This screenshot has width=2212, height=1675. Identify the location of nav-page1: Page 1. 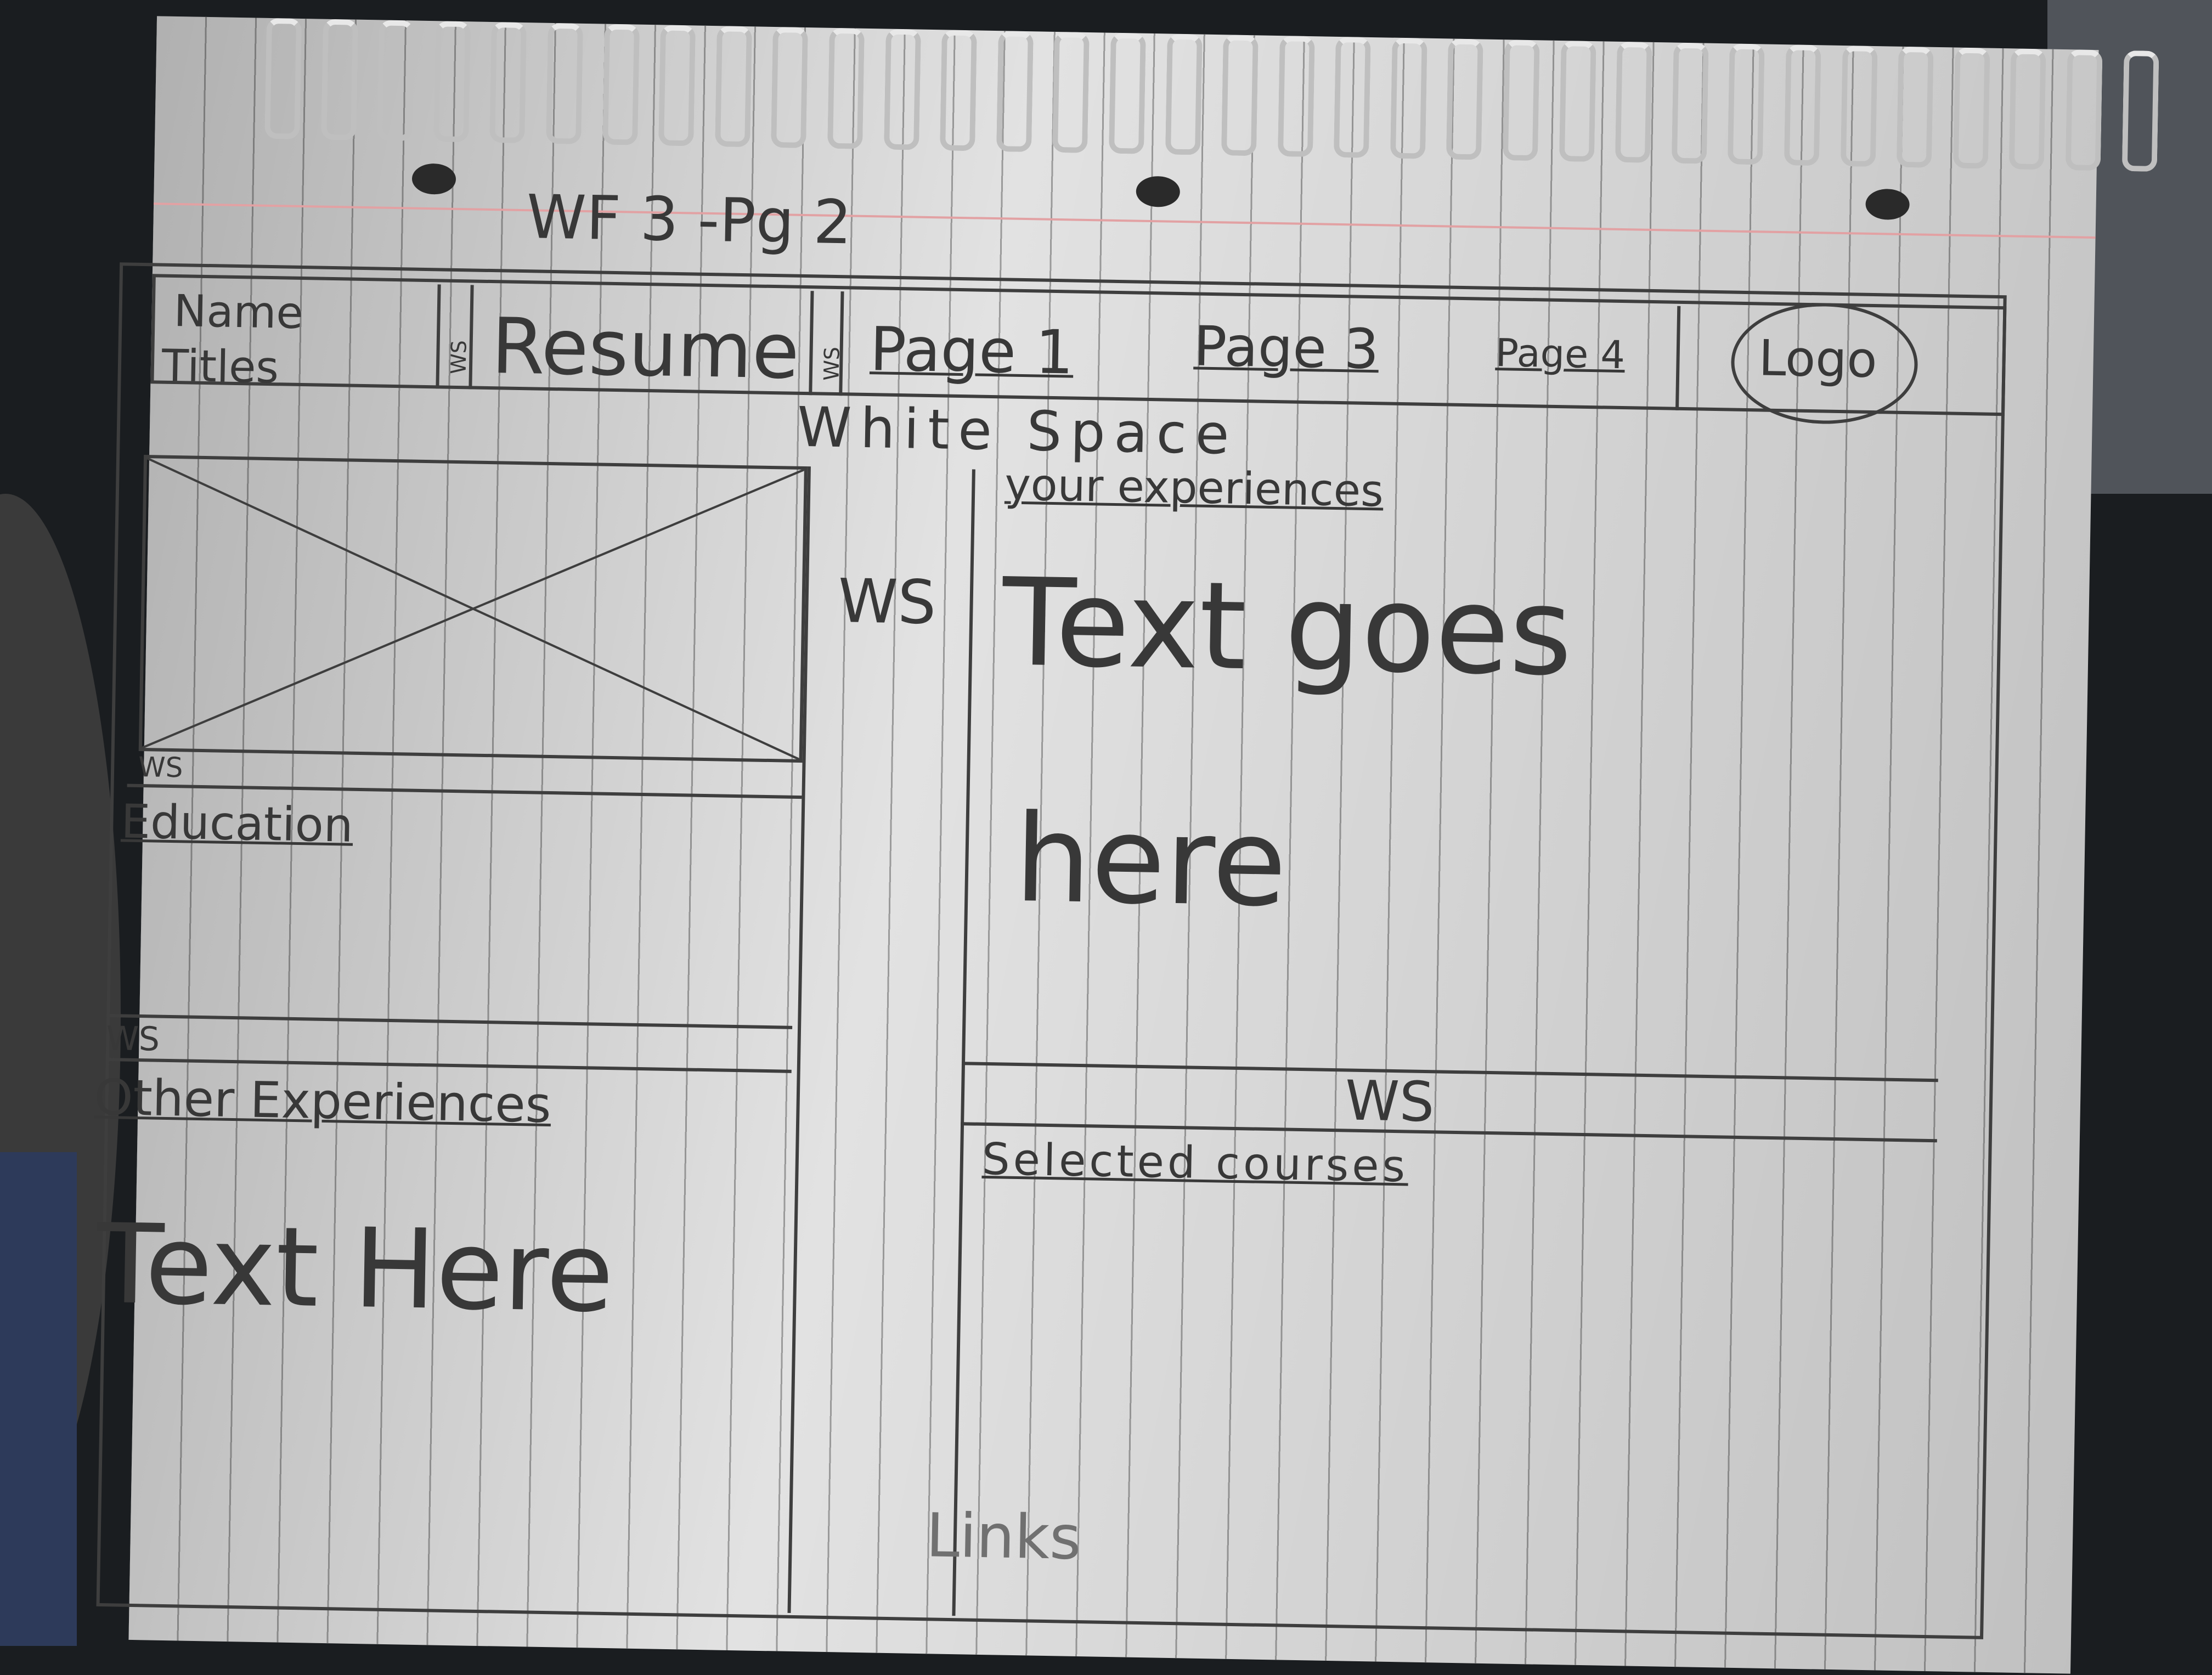
(972, 351).